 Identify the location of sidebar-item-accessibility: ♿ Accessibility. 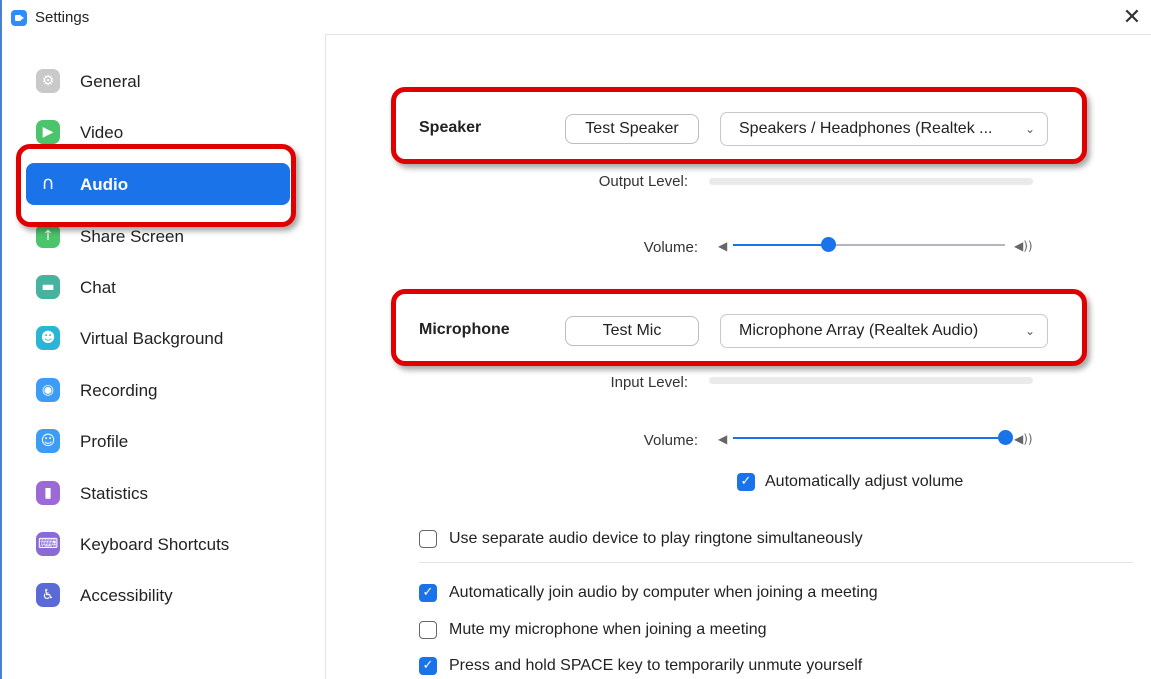
(158, 595).